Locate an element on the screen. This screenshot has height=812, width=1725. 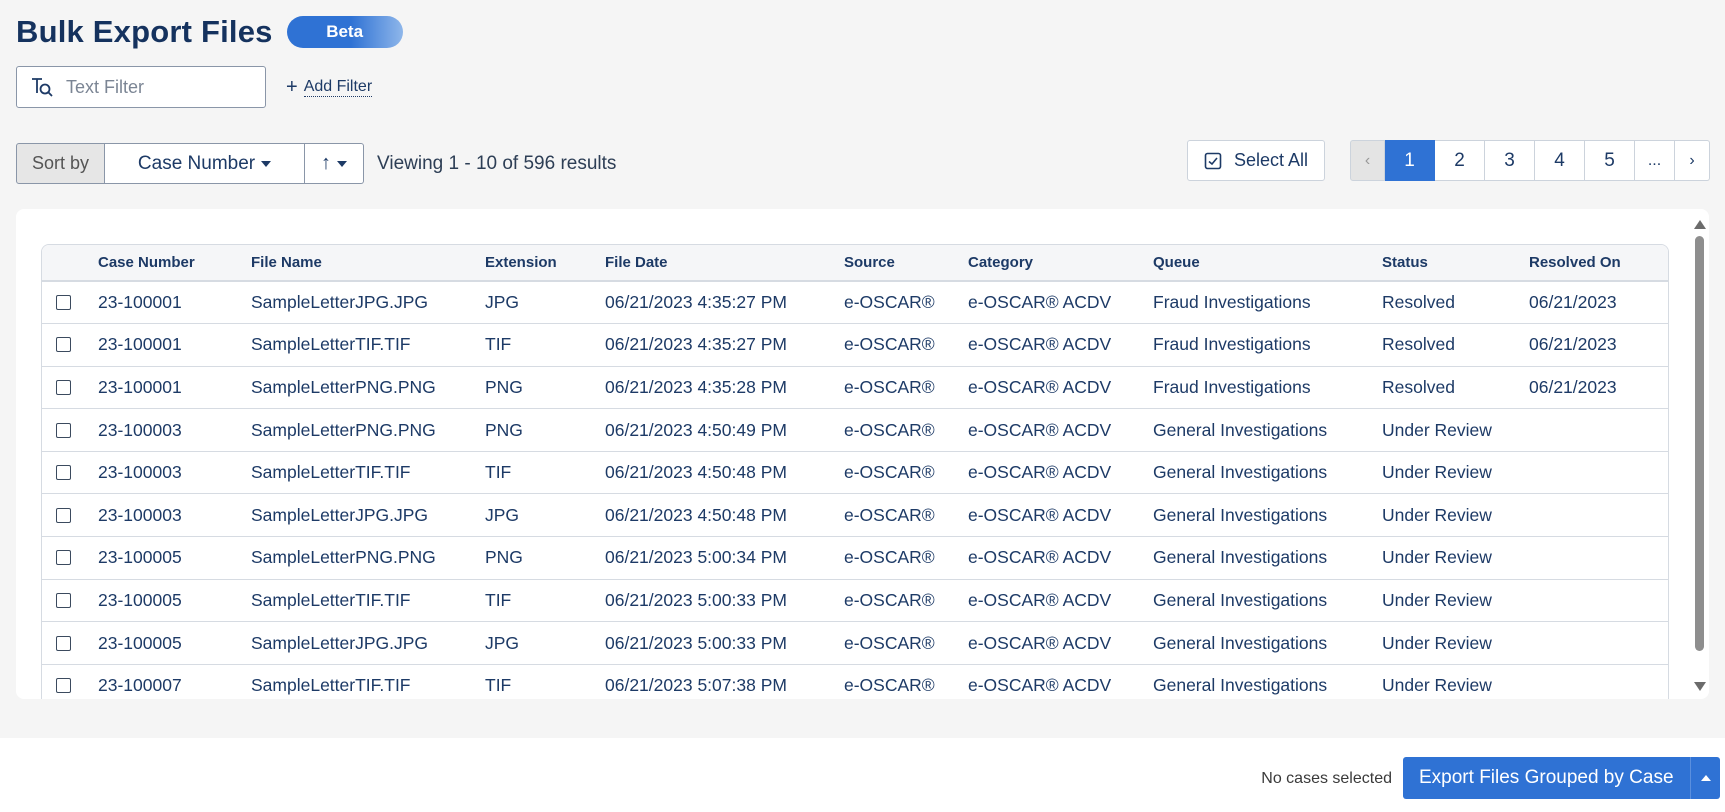
table-cell: 06/21/2023 5:07:38 PM is located at coordinates (724, 681).